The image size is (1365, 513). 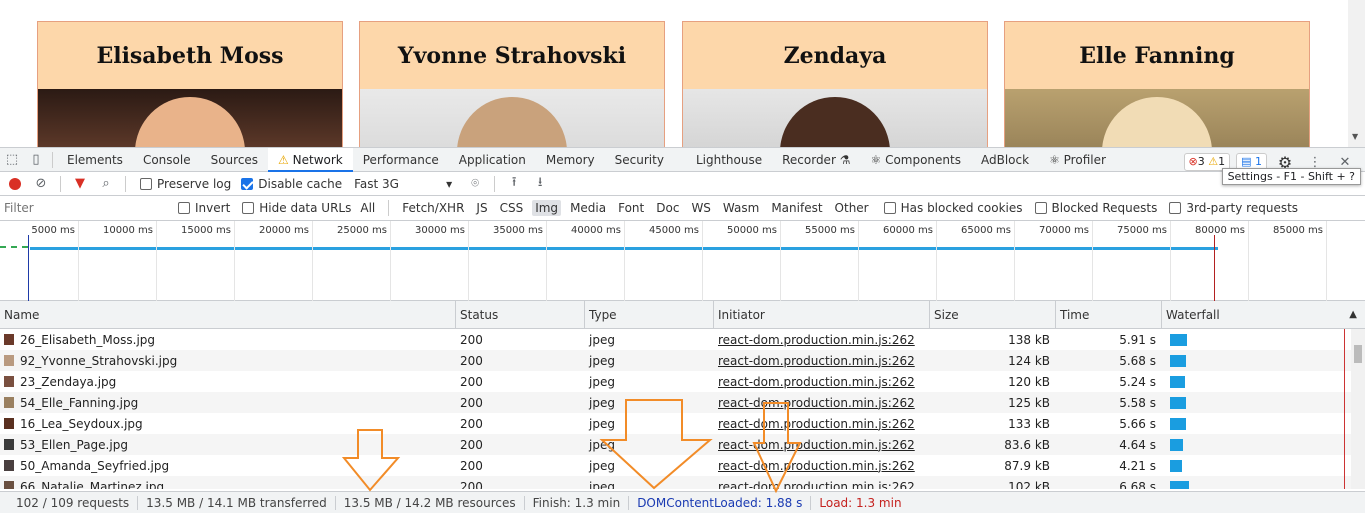 I want to click on tab-application: Application, so click(x=492, y=160).